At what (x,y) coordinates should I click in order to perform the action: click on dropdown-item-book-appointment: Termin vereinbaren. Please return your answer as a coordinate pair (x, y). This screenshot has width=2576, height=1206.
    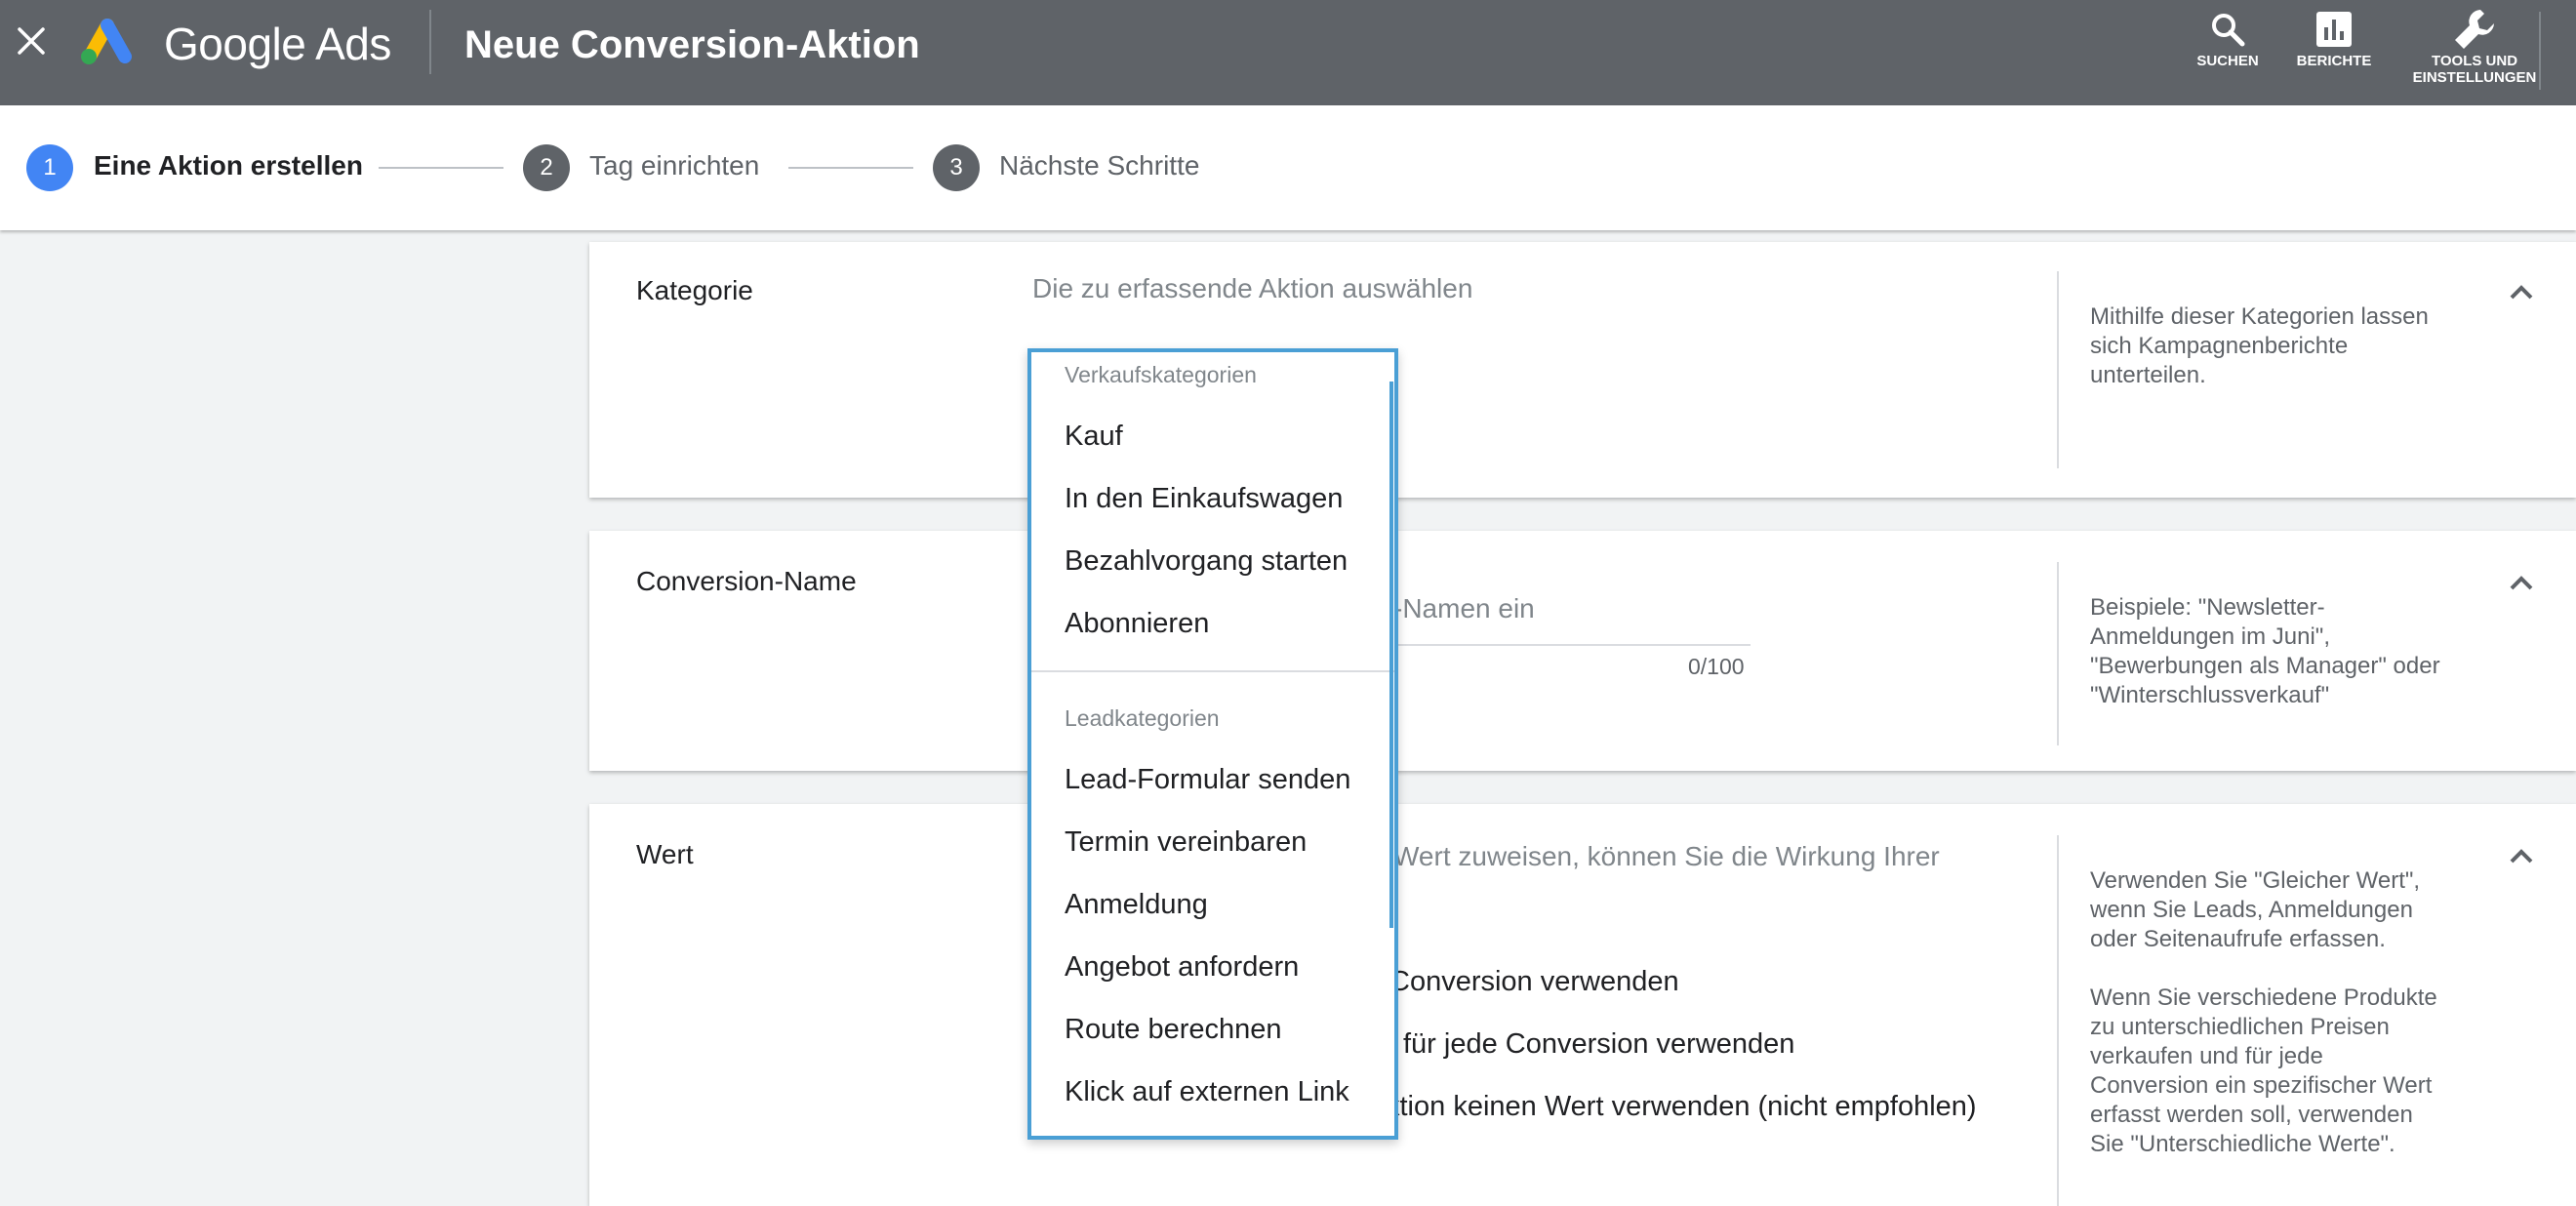
    Looking at the image, I should click on (1186, 842).